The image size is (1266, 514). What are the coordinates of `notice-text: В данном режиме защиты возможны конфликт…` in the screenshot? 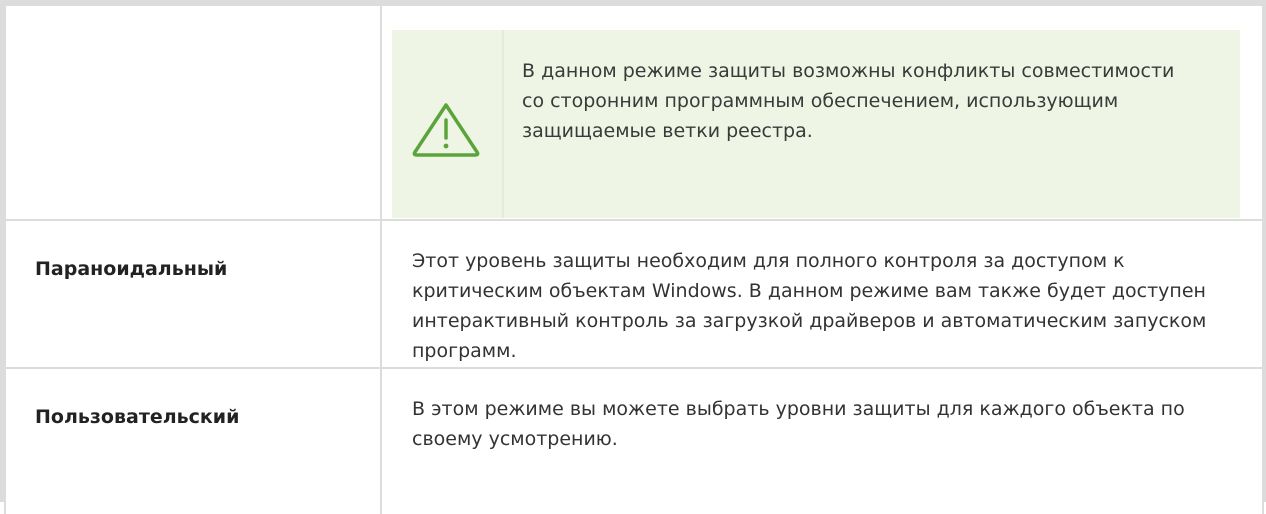 It's located at (848, 101).